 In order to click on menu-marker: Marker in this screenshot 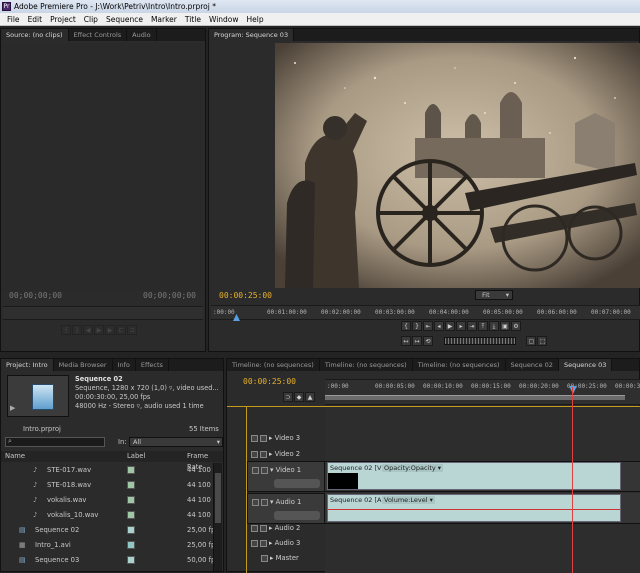, I will do `click(164, 19)`.